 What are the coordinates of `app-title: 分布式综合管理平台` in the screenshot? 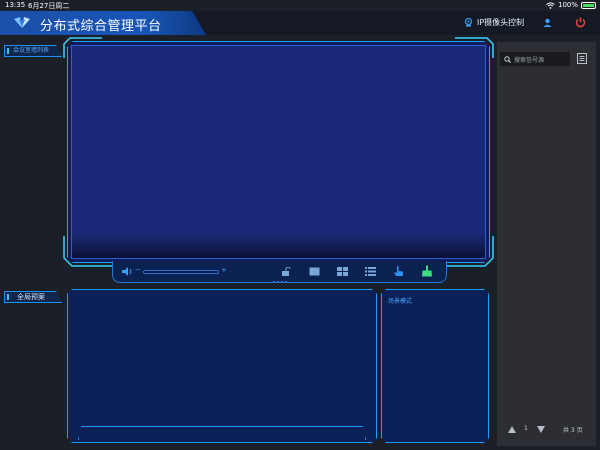 It's located at (101, 26).